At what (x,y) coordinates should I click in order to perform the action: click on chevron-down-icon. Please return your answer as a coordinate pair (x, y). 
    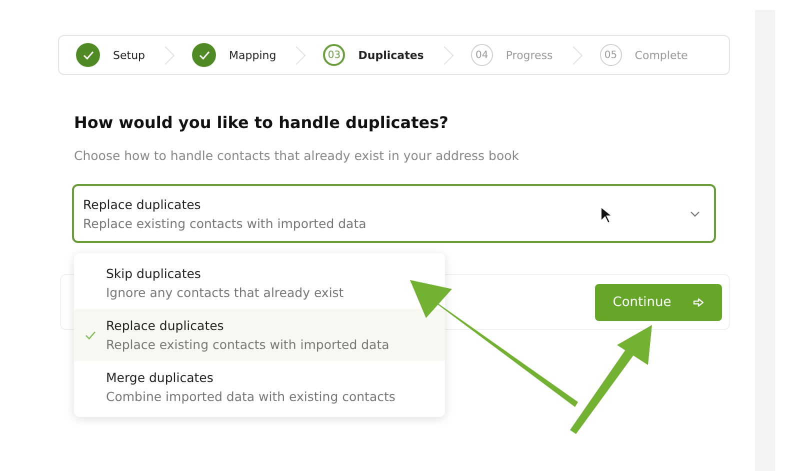
    Looking at the image, I should click on (695, 213).